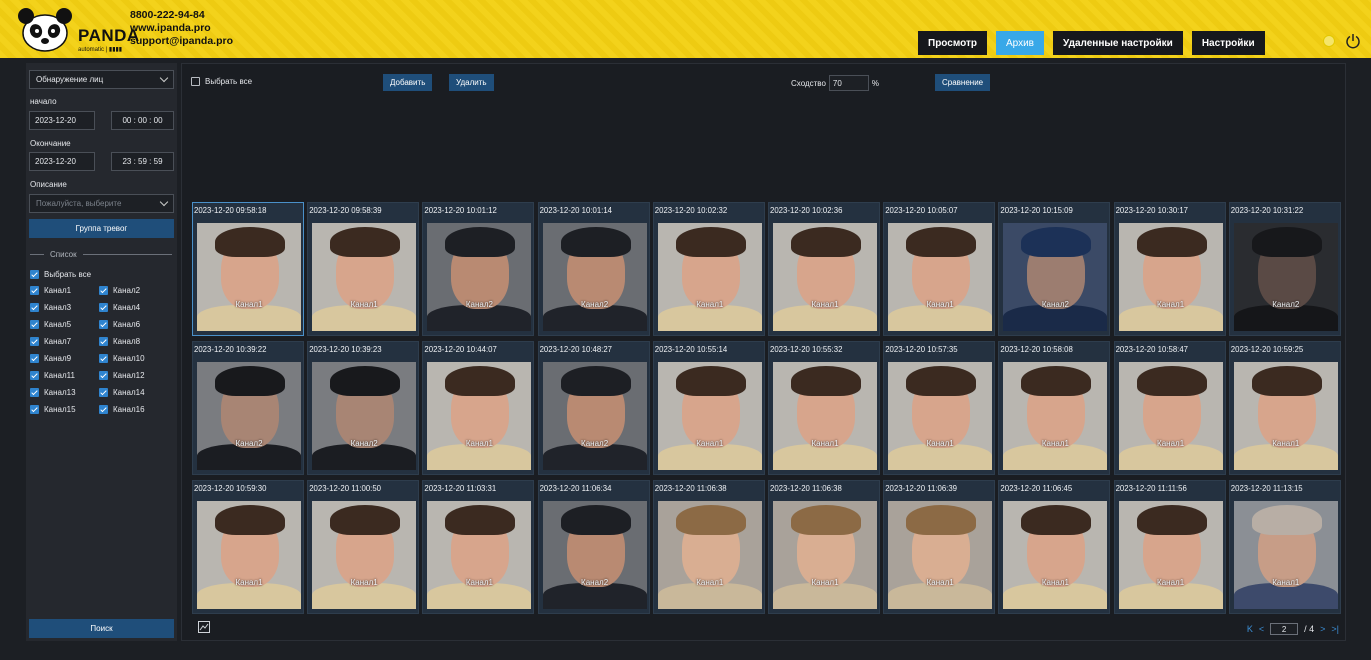  Describe the element at coordinates (101, 628) in the screenshot. I see `search-button: Поиск` at that location.